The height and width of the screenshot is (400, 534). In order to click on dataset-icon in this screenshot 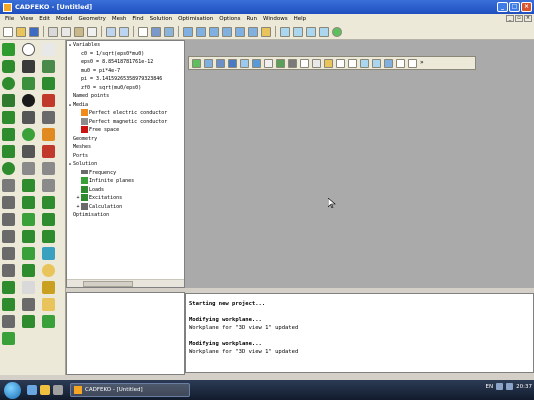, I will do `click(28, 287)`.